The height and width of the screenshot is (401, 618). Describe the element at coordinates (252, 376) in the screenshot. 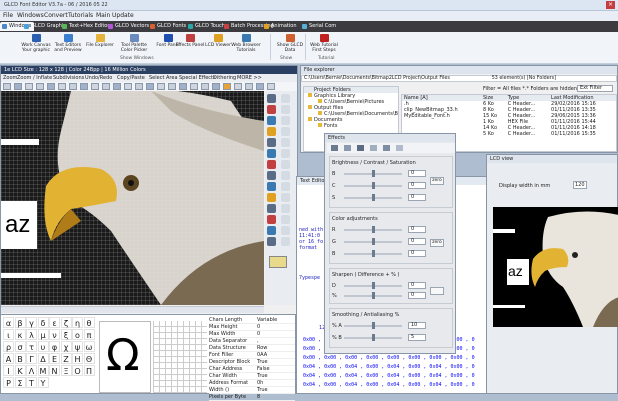

I see `font-prop-row: Char Width True` at that location.